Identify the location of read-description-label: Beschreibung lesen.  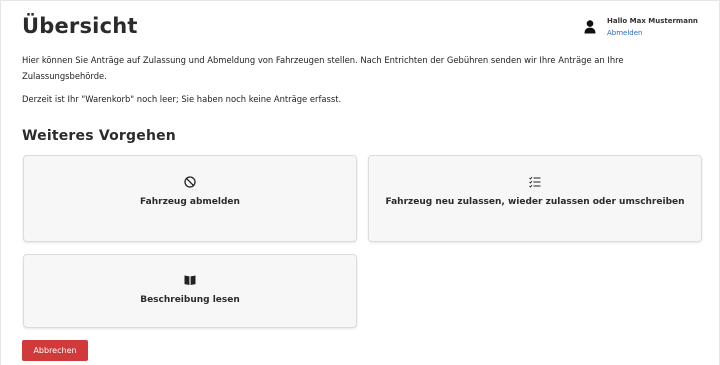
(190, 300).